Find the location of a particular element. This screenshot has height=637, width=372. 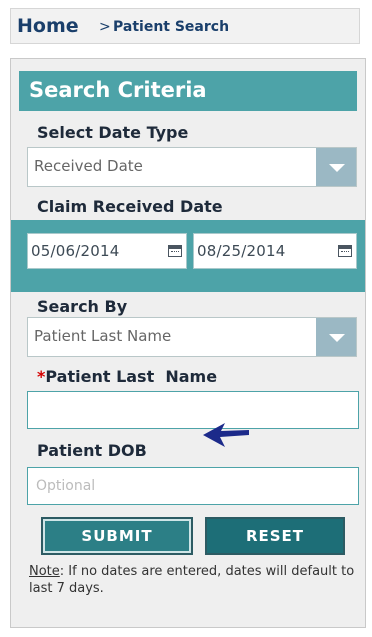

date-type-dropdown-button is located at coordinates (336, 167).